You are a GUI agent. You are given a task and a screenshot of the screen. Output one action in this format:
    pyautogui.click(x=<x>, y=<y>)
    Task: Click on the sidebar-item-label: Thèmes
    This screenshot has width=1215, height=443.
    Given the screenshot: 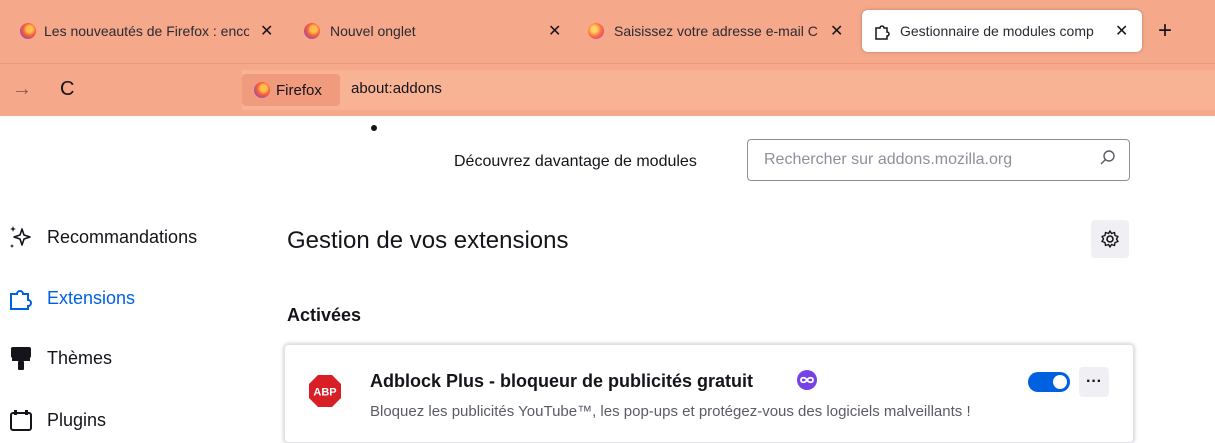 What is the action you would take?
    pyautogui.click(x=80, y=357)
    